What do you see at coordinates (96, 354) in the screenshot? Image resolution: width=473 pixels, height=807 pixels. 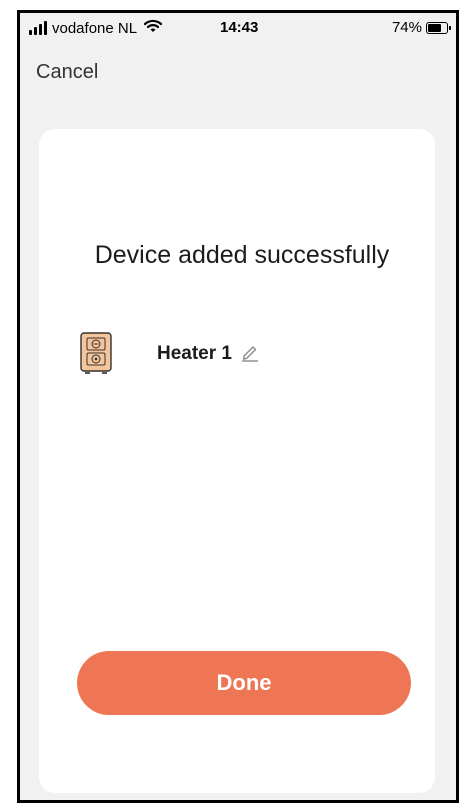 I see `heater-icon` at bounding box center [96, 354].